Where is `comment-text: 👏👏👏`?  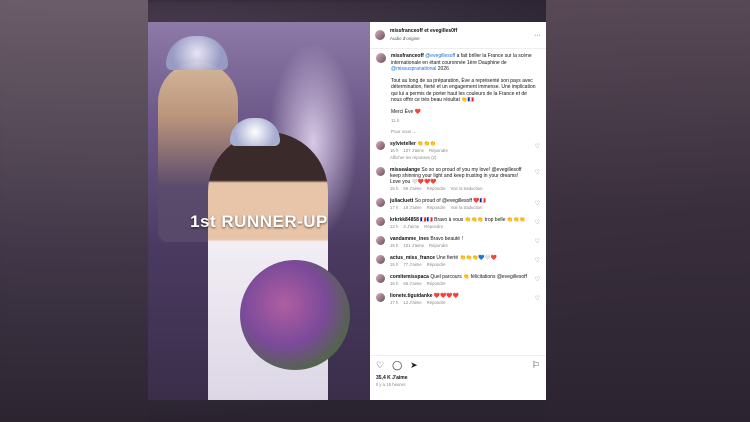
comment-text: 👏👏👏 is located at coordinates (426, 144).